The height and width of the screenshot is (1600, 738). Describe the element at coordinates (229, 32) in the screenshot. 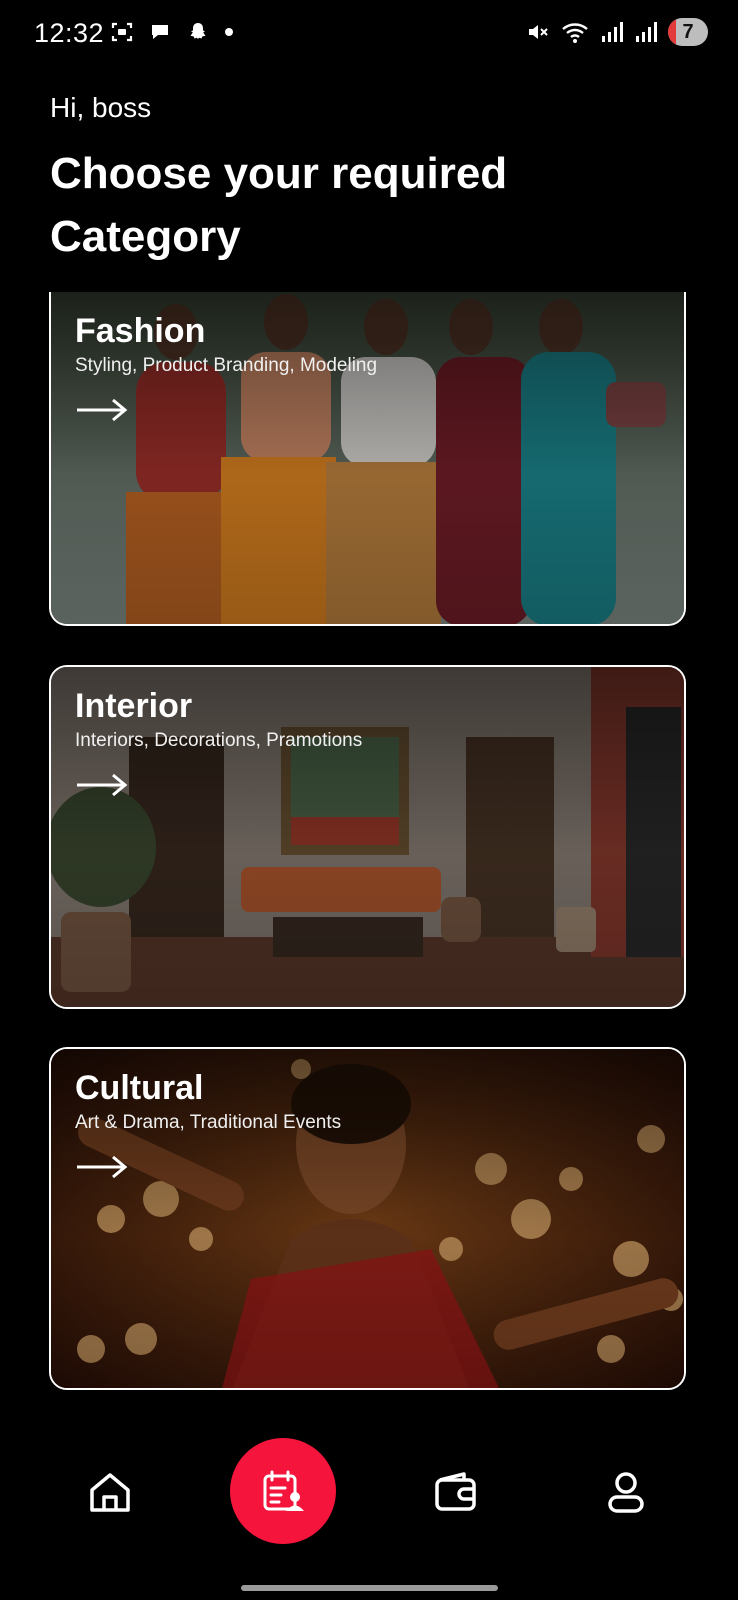

I see `dot-icon` at that location.